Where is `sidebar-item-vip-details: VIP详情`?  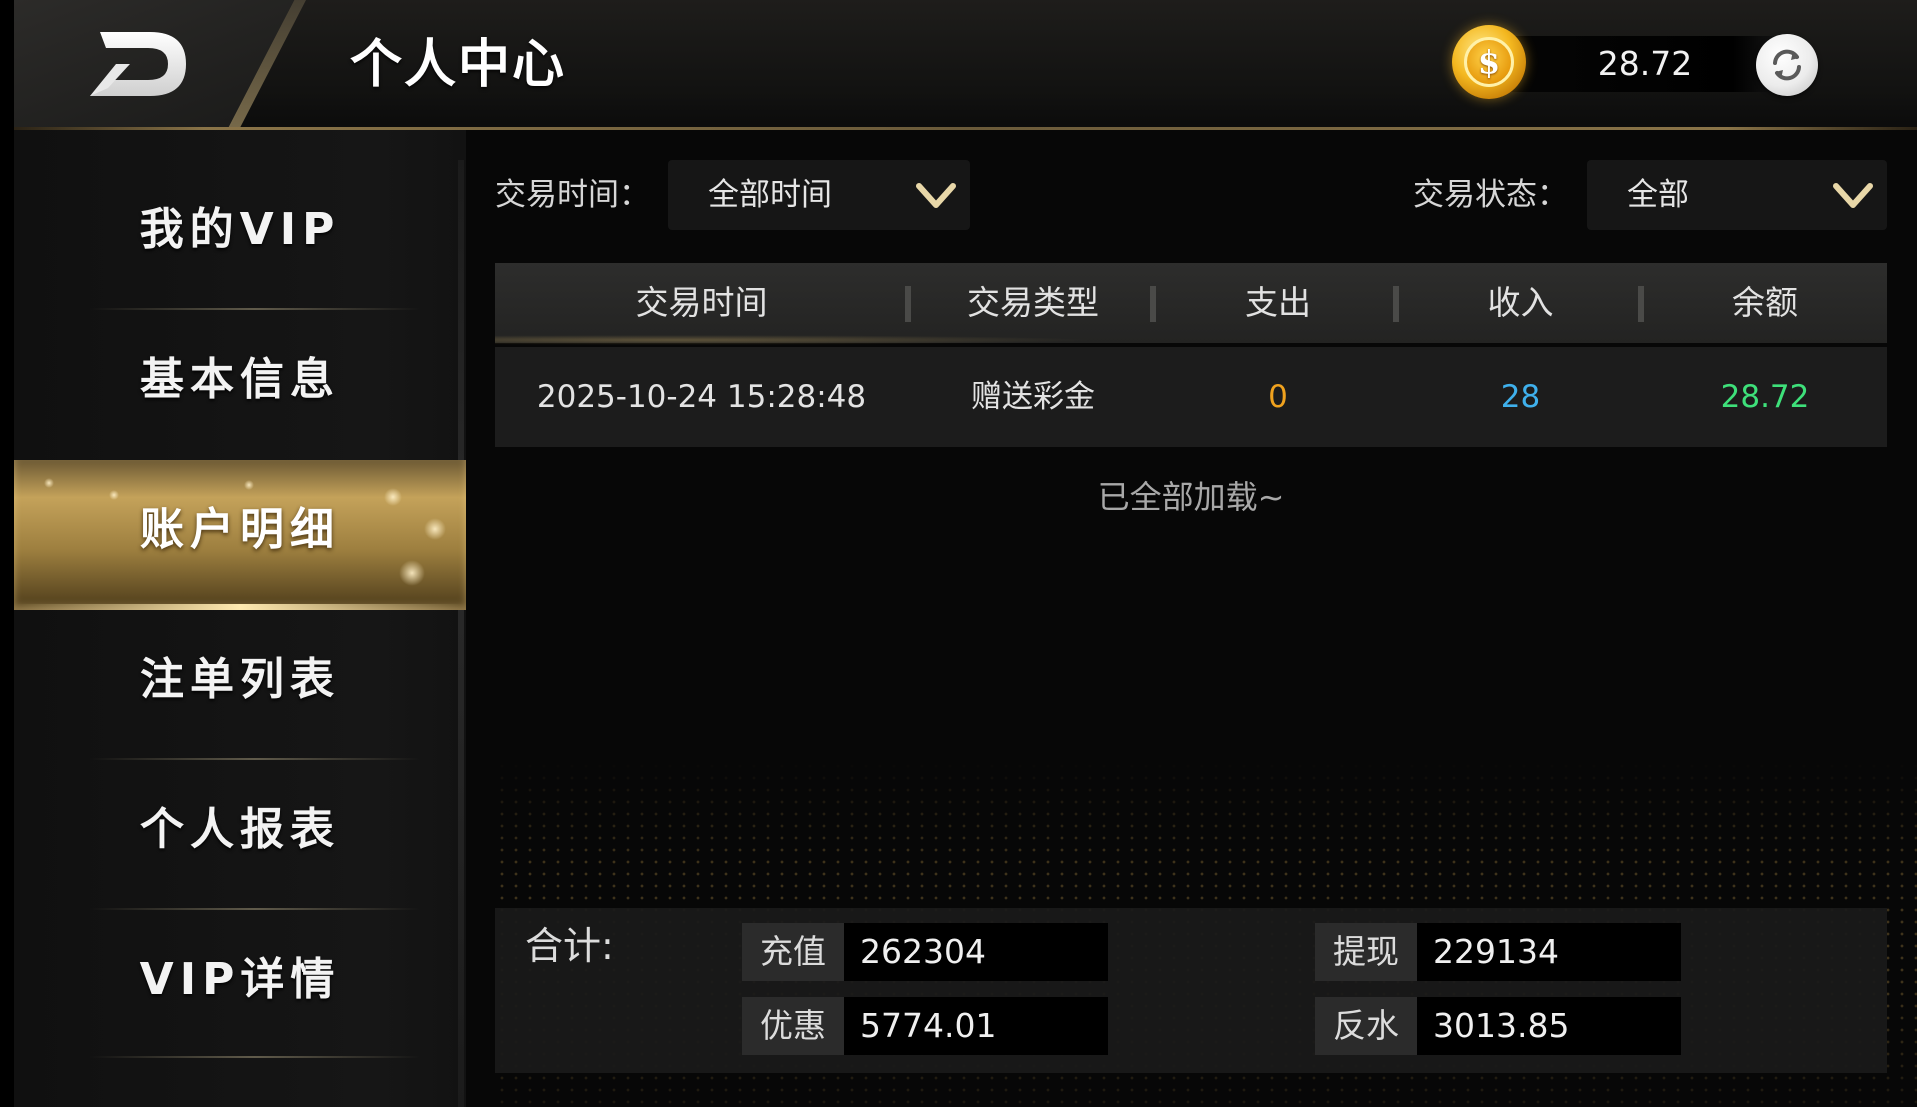 sidebar-item-vip-details: VIP详情 is located at coordinates (240, 985).